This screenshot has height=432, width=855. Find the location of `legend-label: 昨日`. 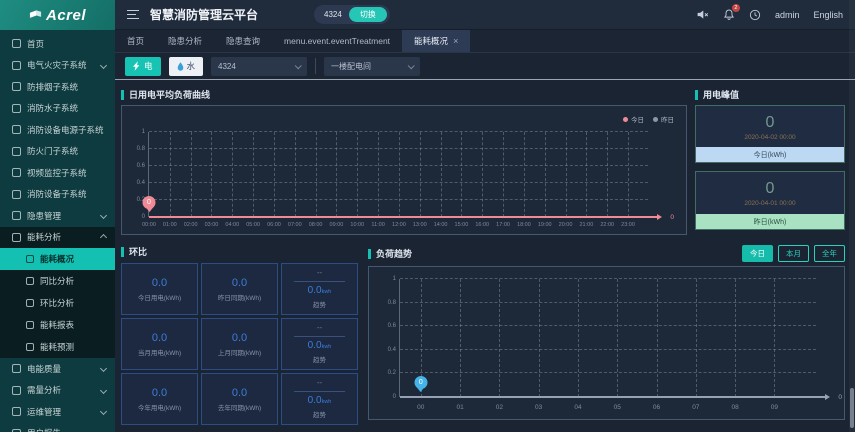

legend-label: 昨日 is located at coordinates (667, 120).